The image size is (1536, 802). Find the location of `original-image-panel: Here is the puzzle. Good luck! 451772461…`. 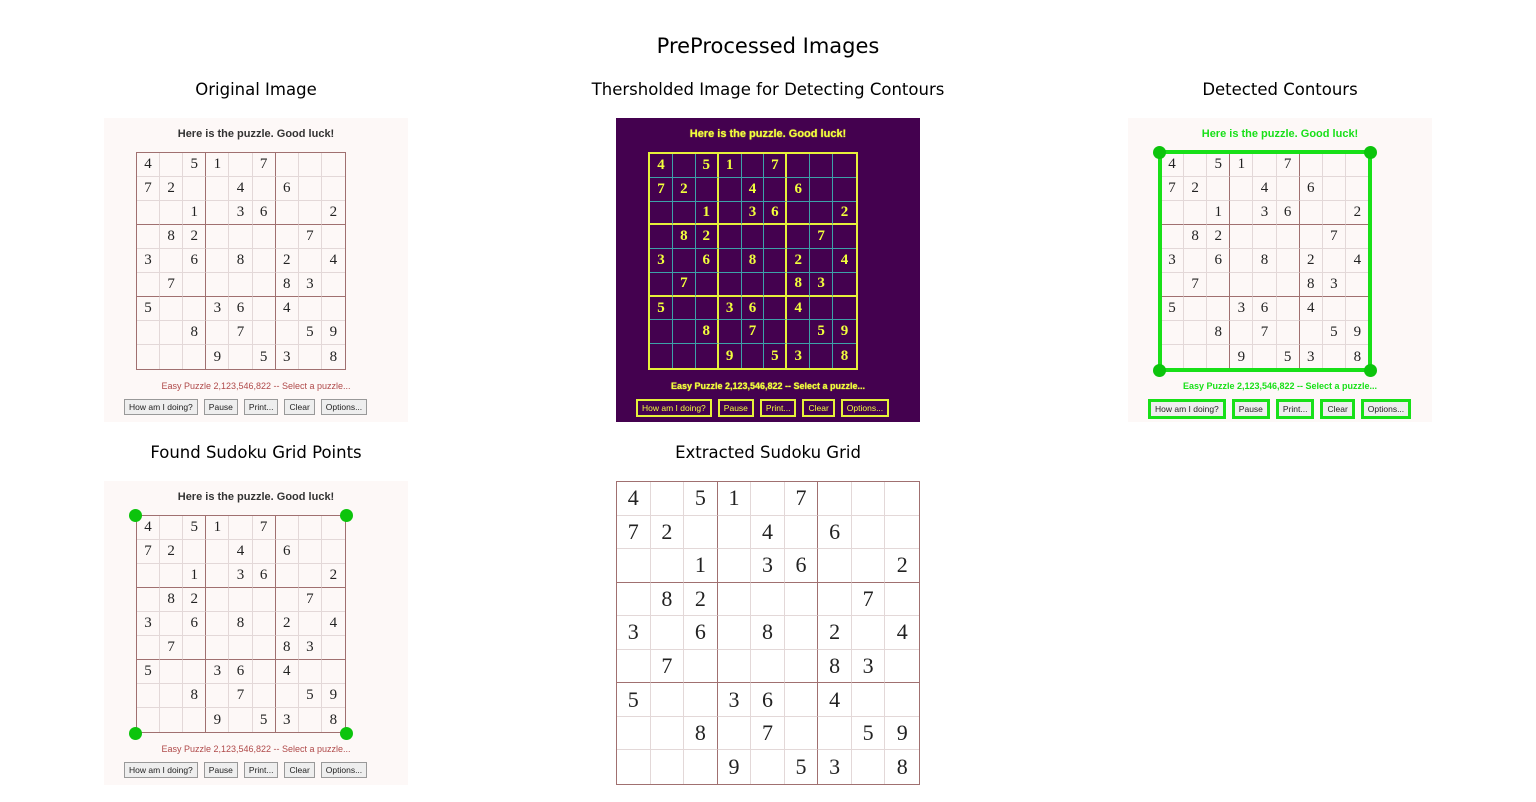

original-image-panel: Here is the puzzle. Good luck! 451772461… is located at coordinates (256, 270).